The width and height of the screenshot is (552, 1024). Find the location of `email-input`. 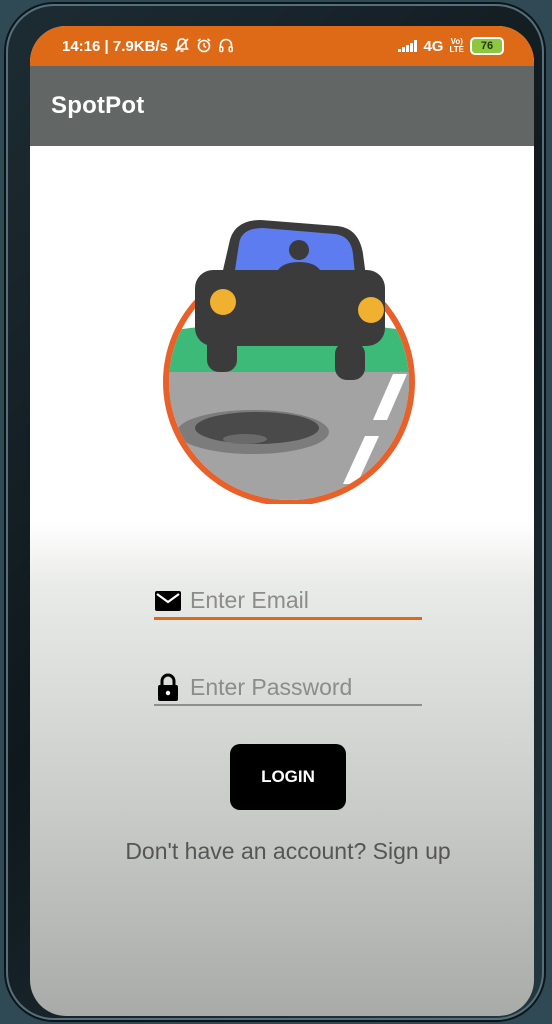

email-input is located at coordinates (300, 600).